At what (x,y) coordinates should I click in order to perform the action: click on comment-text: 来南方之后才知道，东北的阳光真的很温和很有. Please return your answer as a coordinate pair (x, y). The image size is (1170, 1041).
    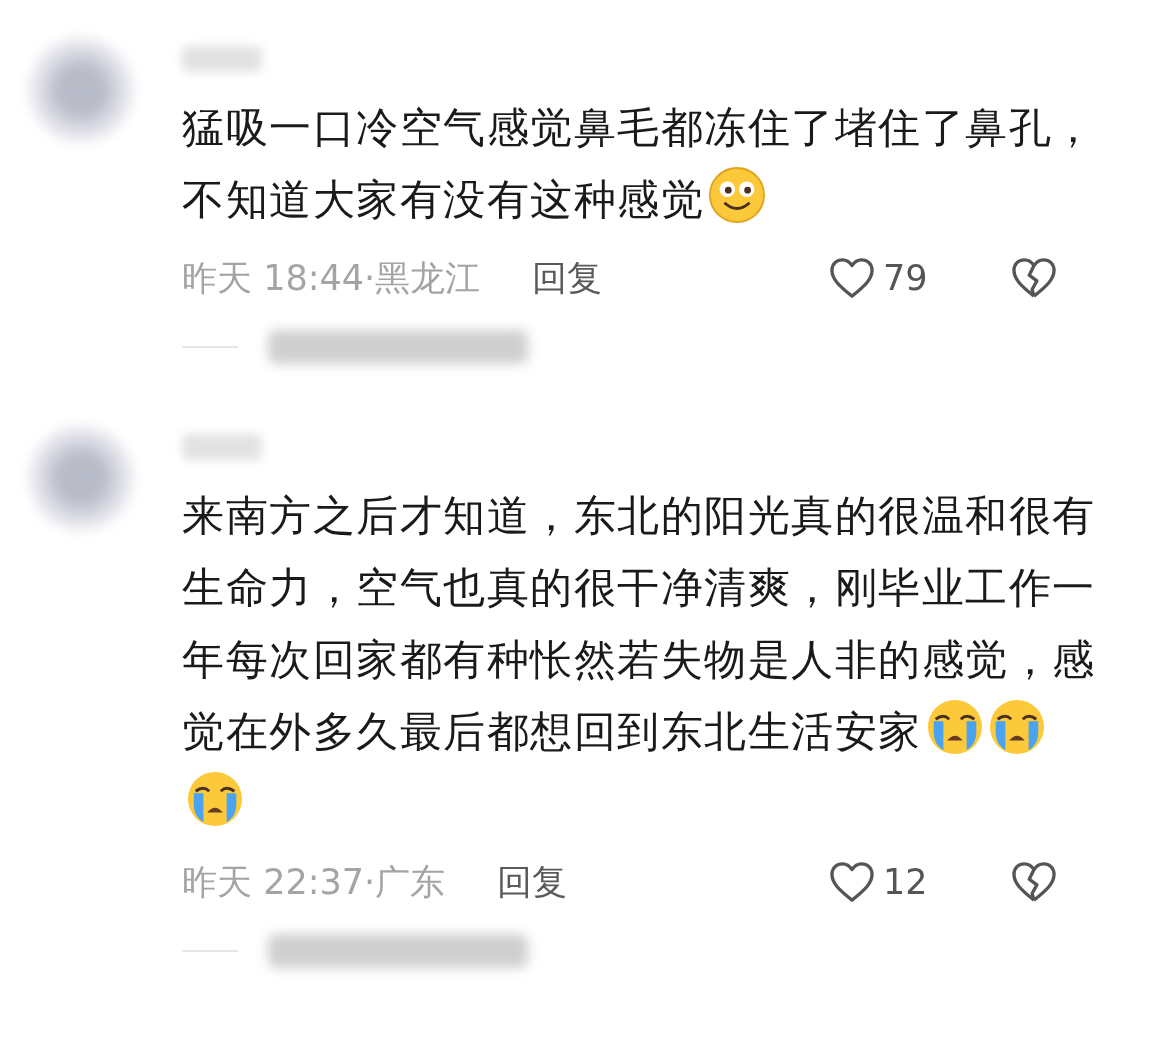
    Looking at the image, I should click on (639, 516).